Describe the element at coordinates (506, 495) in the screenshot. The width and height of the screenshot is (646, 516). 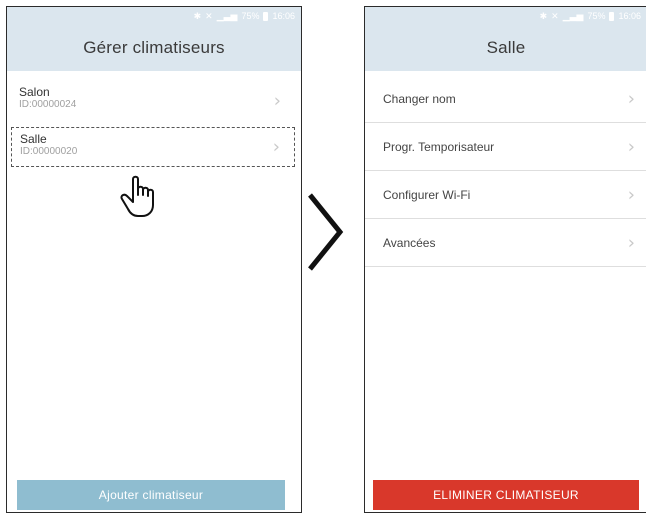
I see `delete-ac-button: ELIMINER CLIMATISEUR` at that location.